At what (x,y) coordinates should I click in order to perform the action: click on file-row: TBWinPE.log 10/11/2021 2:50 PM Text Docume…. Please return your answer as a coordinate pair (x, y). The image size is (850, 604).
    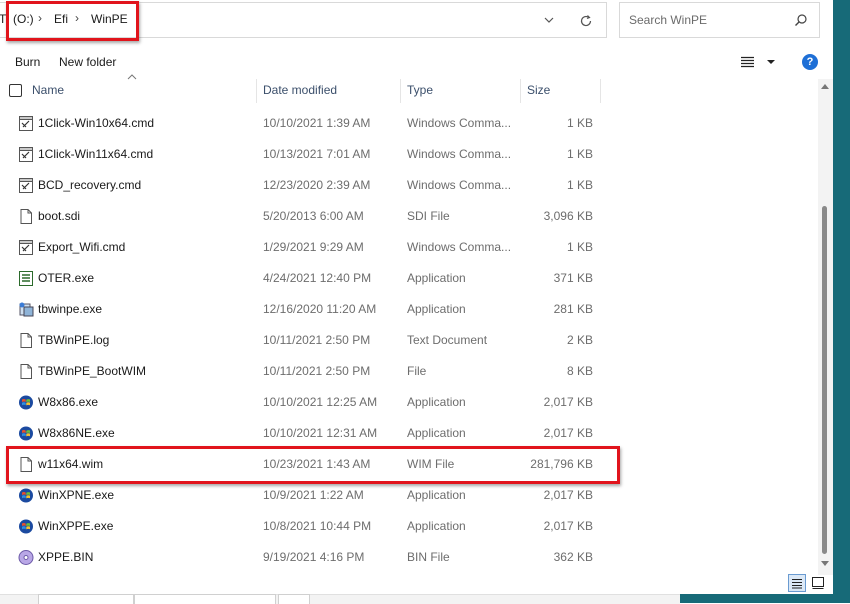
    Looking at the image, I should click on (409, 340).